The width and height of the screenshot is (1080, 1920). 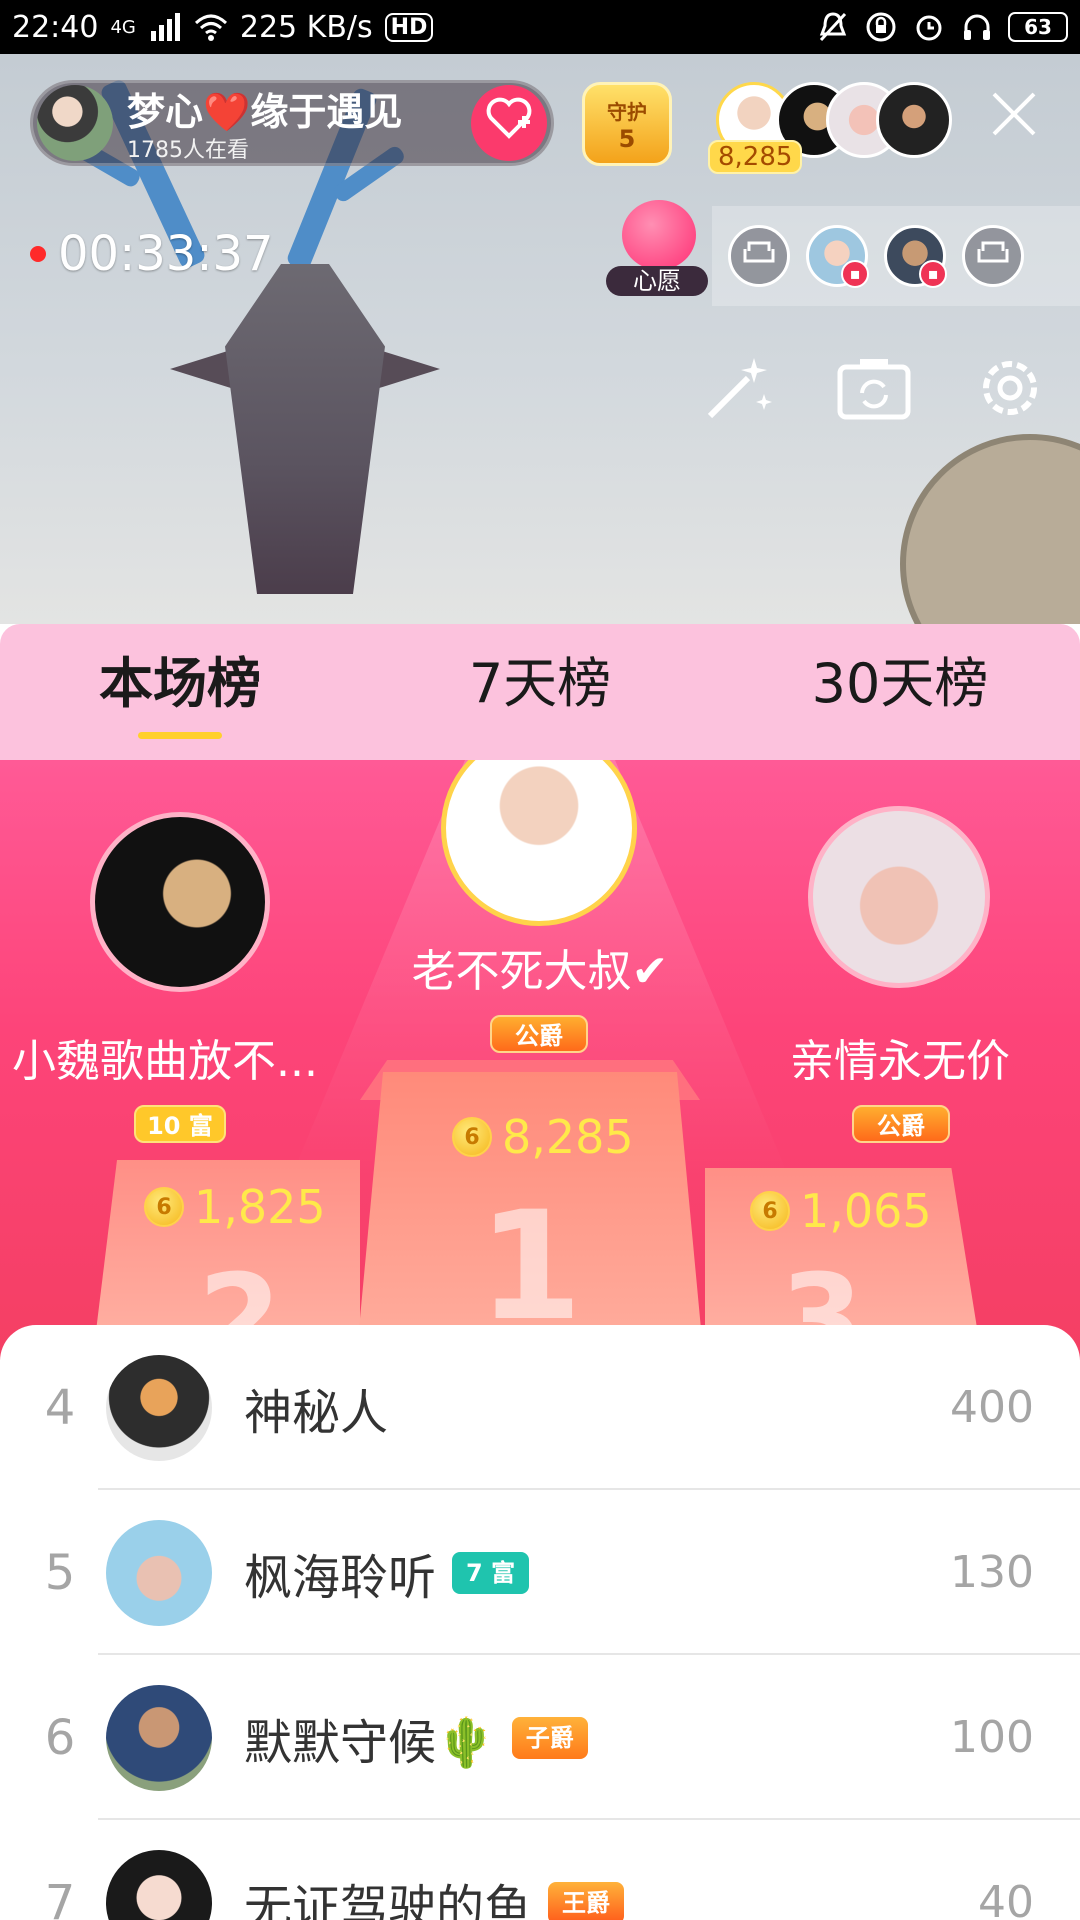 I want to click on alarm-icon, so click(x=929, y=27).